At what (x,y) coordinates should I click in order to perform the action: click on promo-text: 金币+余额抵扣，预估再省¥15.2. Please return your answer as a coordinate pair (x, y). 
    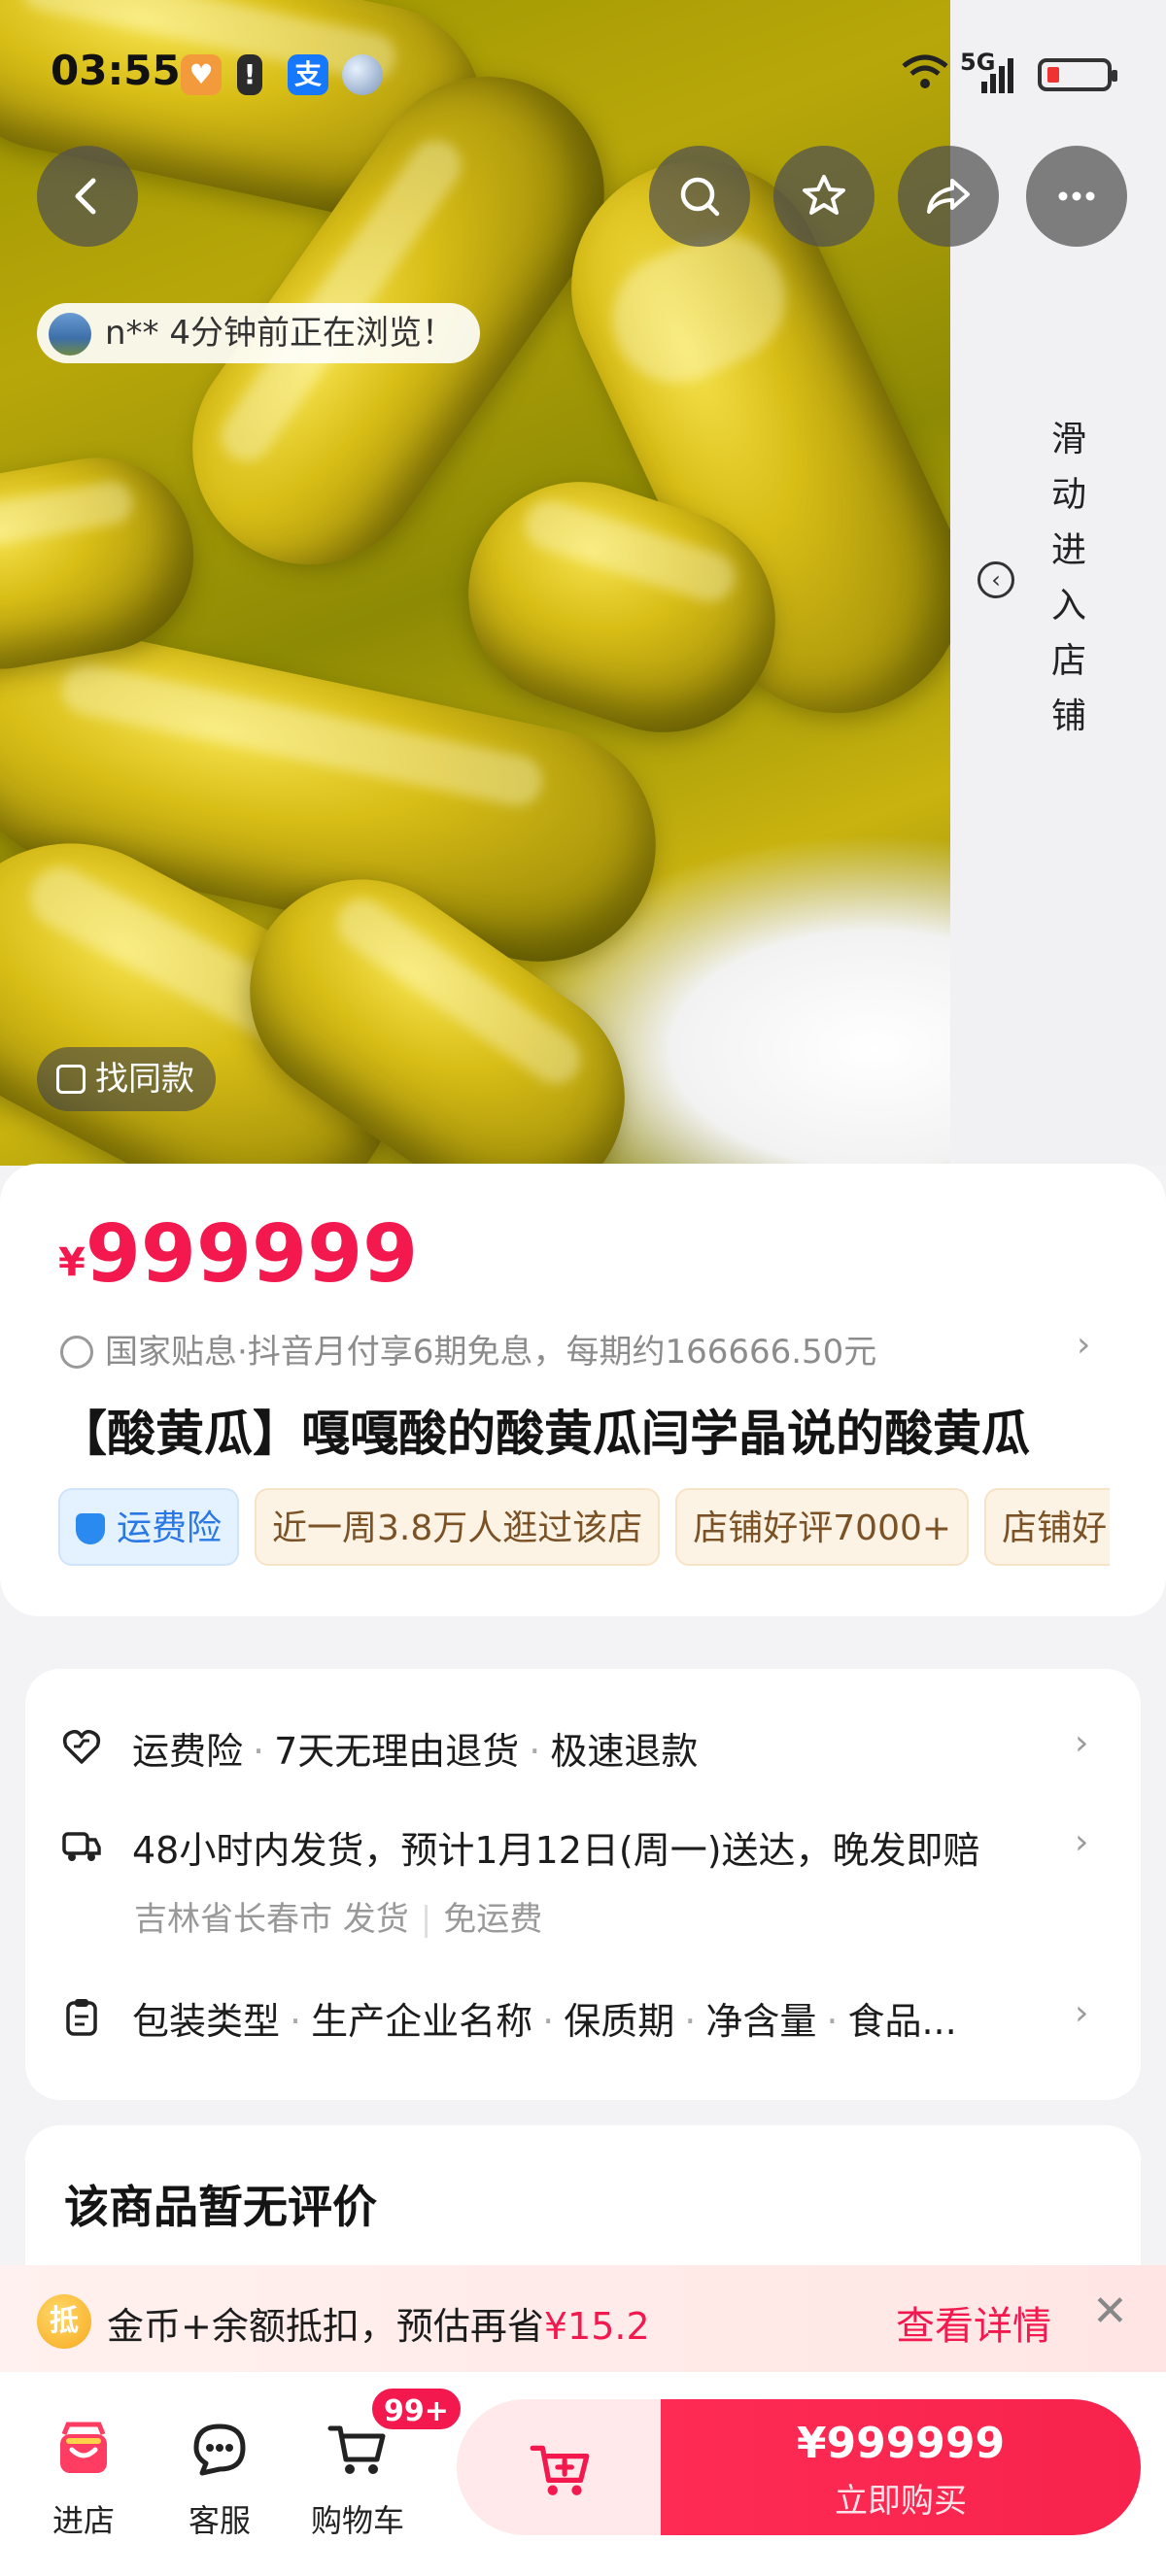
    Looking at the image, I should click on (378, 2326).